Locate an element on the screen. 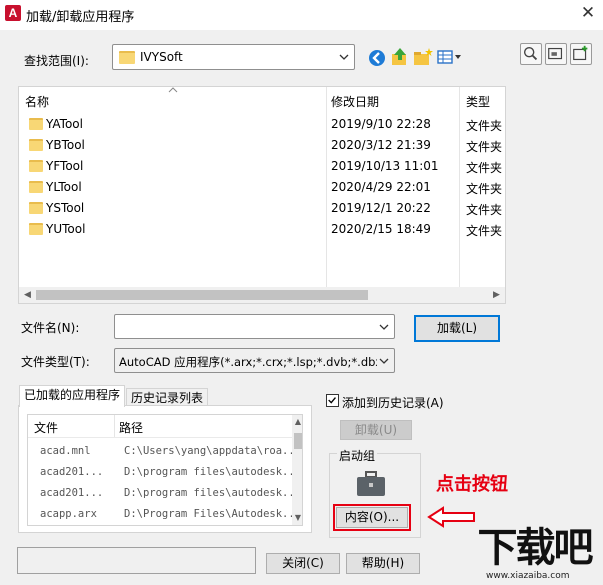  scroll-left-icon: ◀ is located at coordinates (27, 295).